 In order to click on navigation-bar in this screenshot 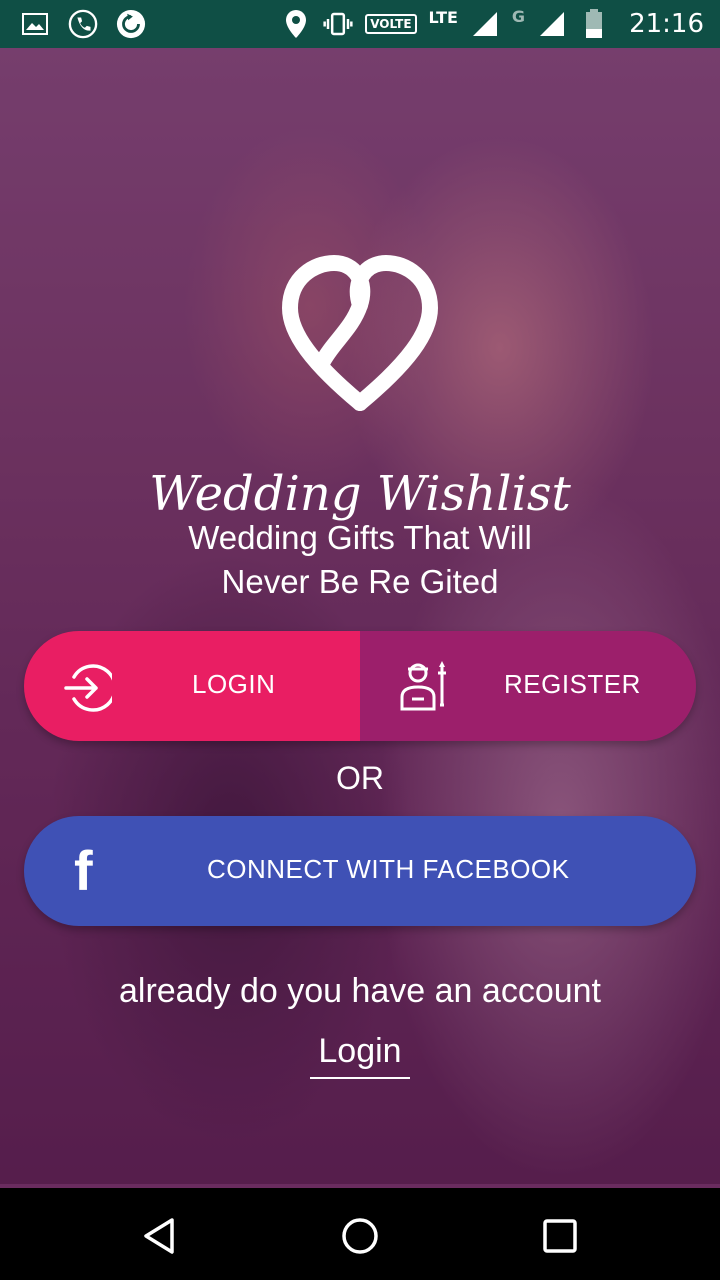, I will do `click(360, 1232)`.